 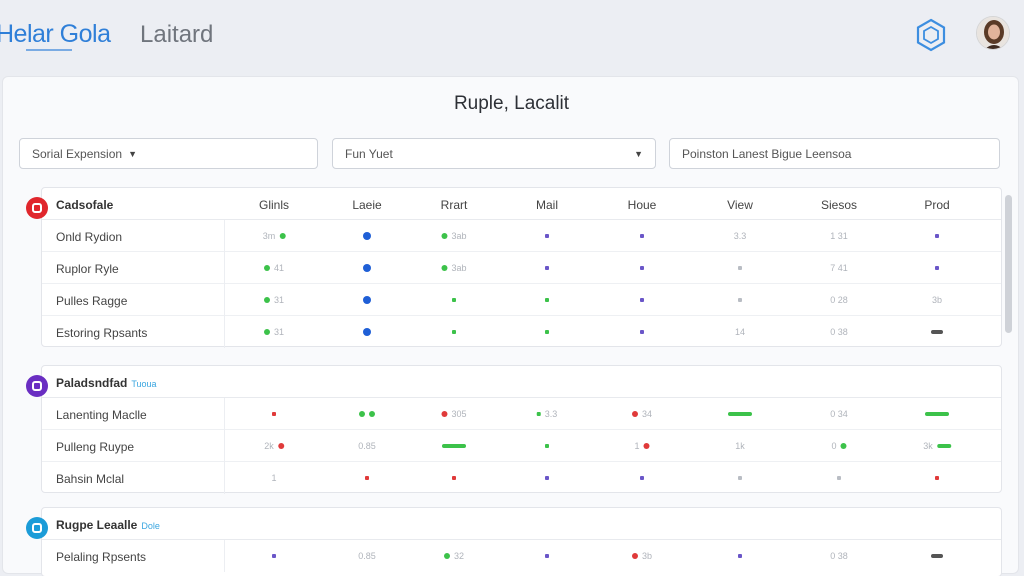 I want to click on table-cell: 34, so click(x=642, y=414).